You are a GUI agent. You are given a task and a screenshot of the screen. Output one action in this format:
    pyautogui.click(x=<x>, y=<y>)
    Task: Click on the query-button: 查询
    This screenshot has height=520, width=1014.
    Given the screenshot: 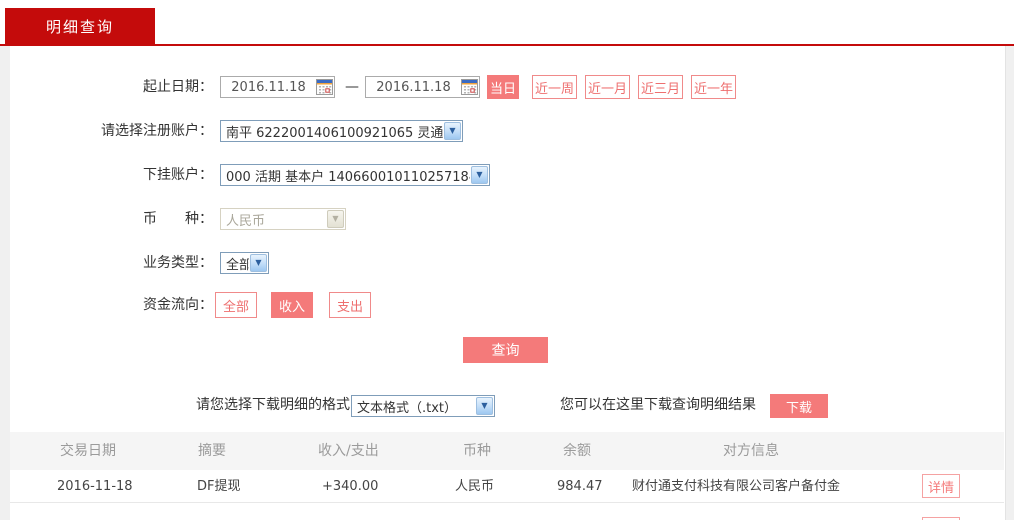 What is the action you would take?
    pyautogui.click(x=505, y=350)
    